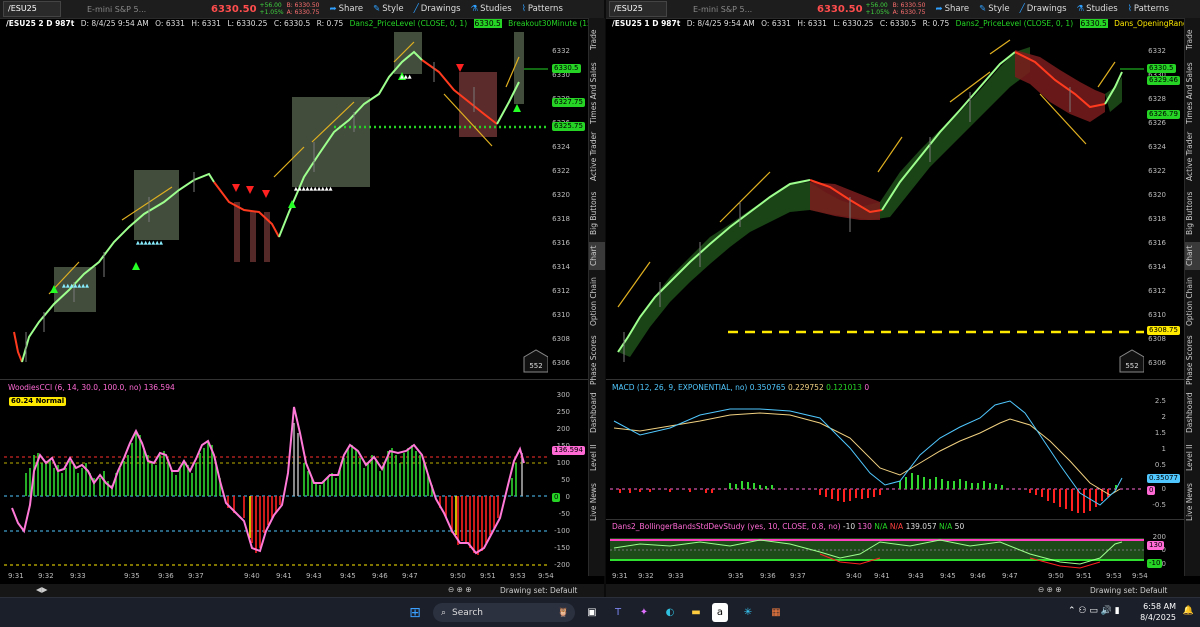 Image resolution: width=1200 pixels, height=627 pixels. I want to click on file-explorer-icon: ▬, so click(696, 612).